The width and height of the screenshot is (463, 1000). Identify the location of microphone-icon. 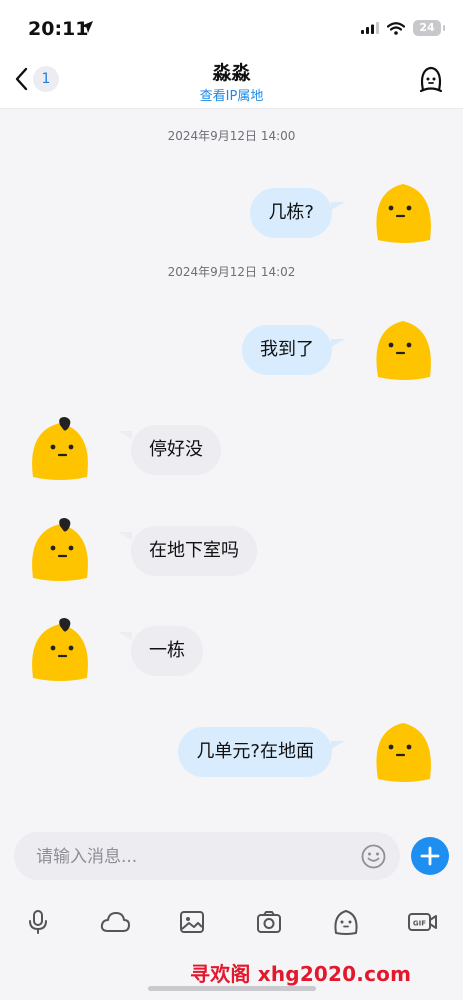
(38, 922).